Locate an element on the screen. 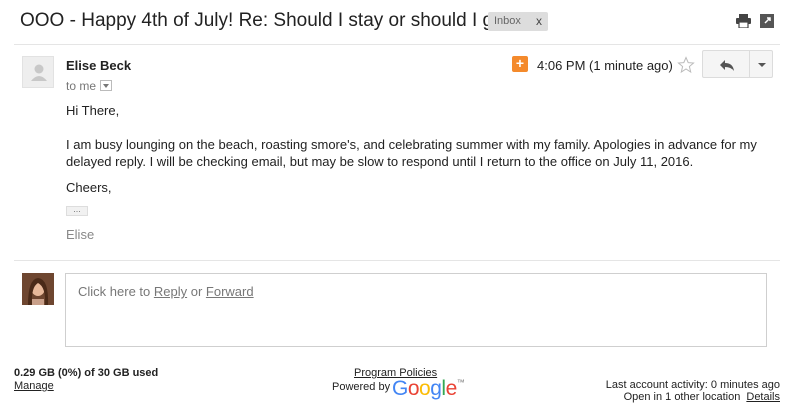 This screenshot has width=794, height=420. user-avatar is located at coordinates (38, 289).